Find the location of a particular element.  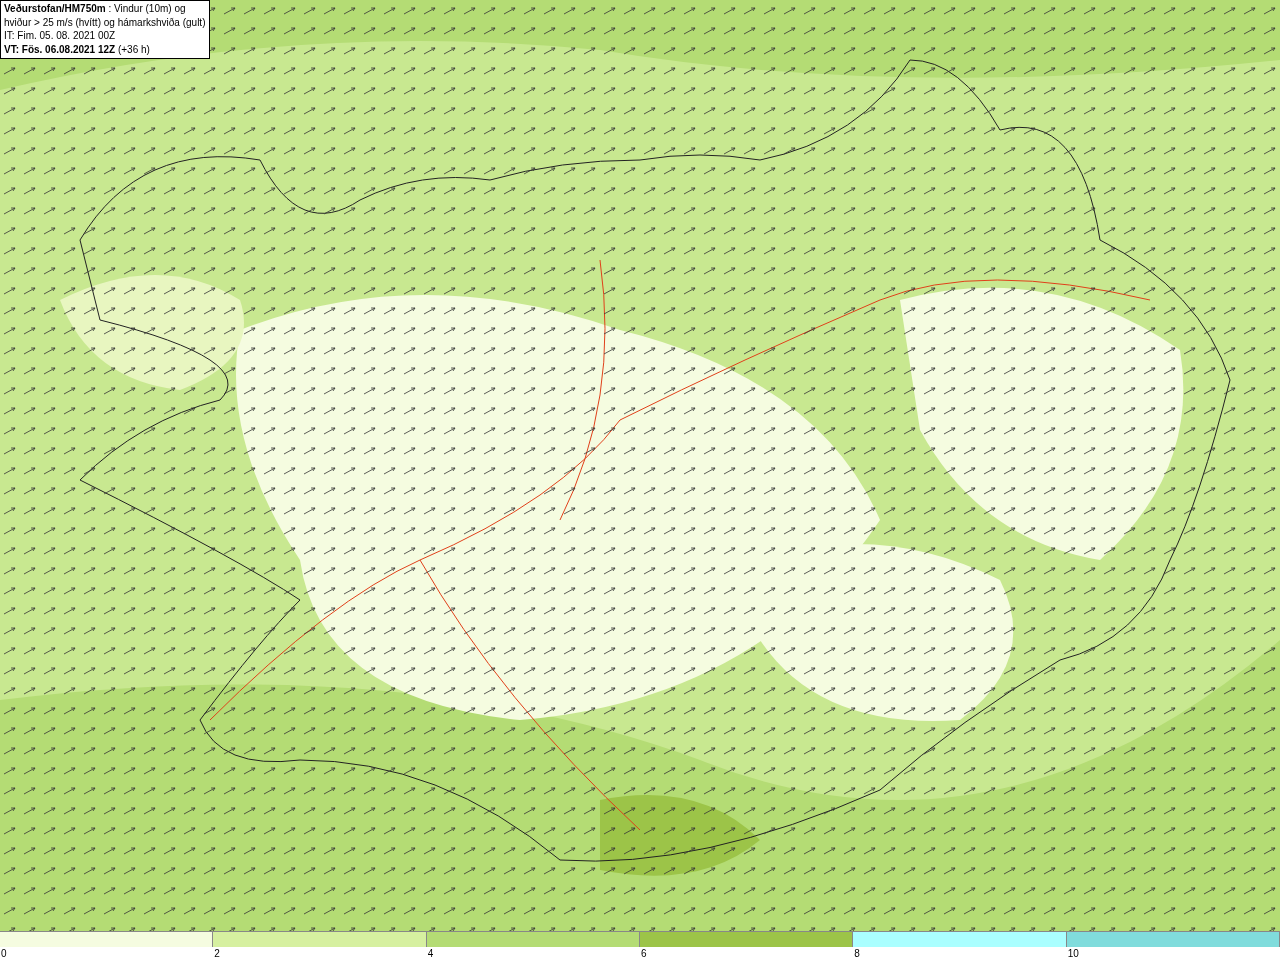

title-line: Veðurstofan/HM750m : Vindur (10m) og is located at coordinates (95, 9).